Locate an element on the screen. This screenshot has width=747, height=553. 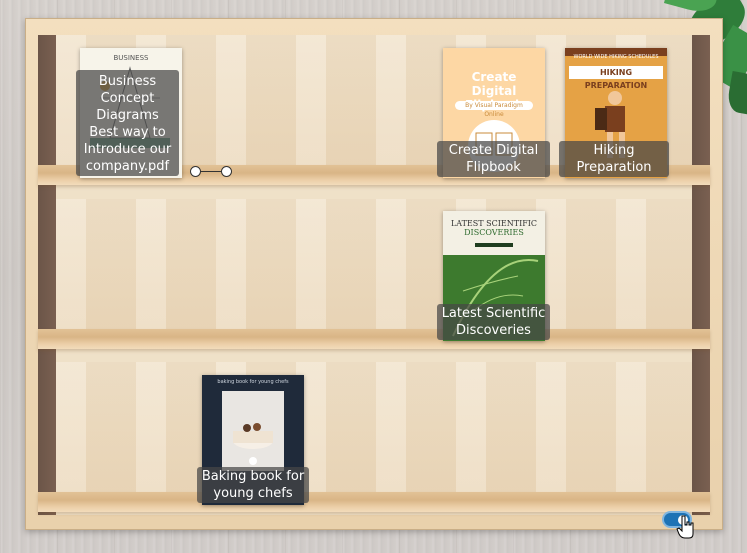
bookcase-right-post is located at coordinates (701, 275).